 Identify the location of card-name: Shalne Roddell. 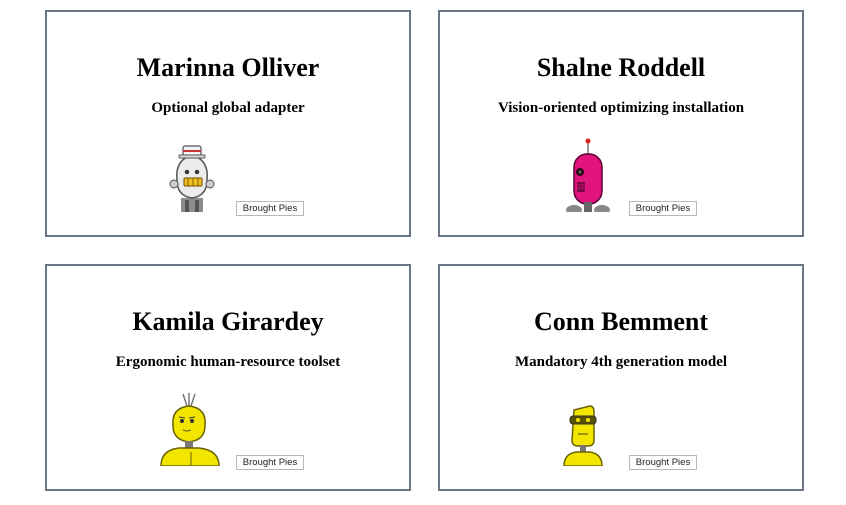
(621, 67).